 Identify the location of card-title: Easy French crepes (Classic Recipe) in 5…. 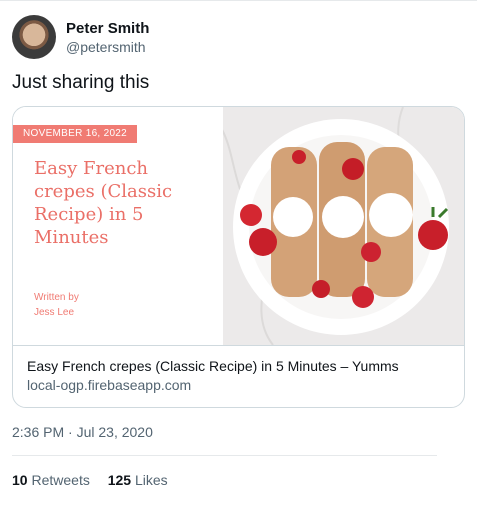
(213, 366).